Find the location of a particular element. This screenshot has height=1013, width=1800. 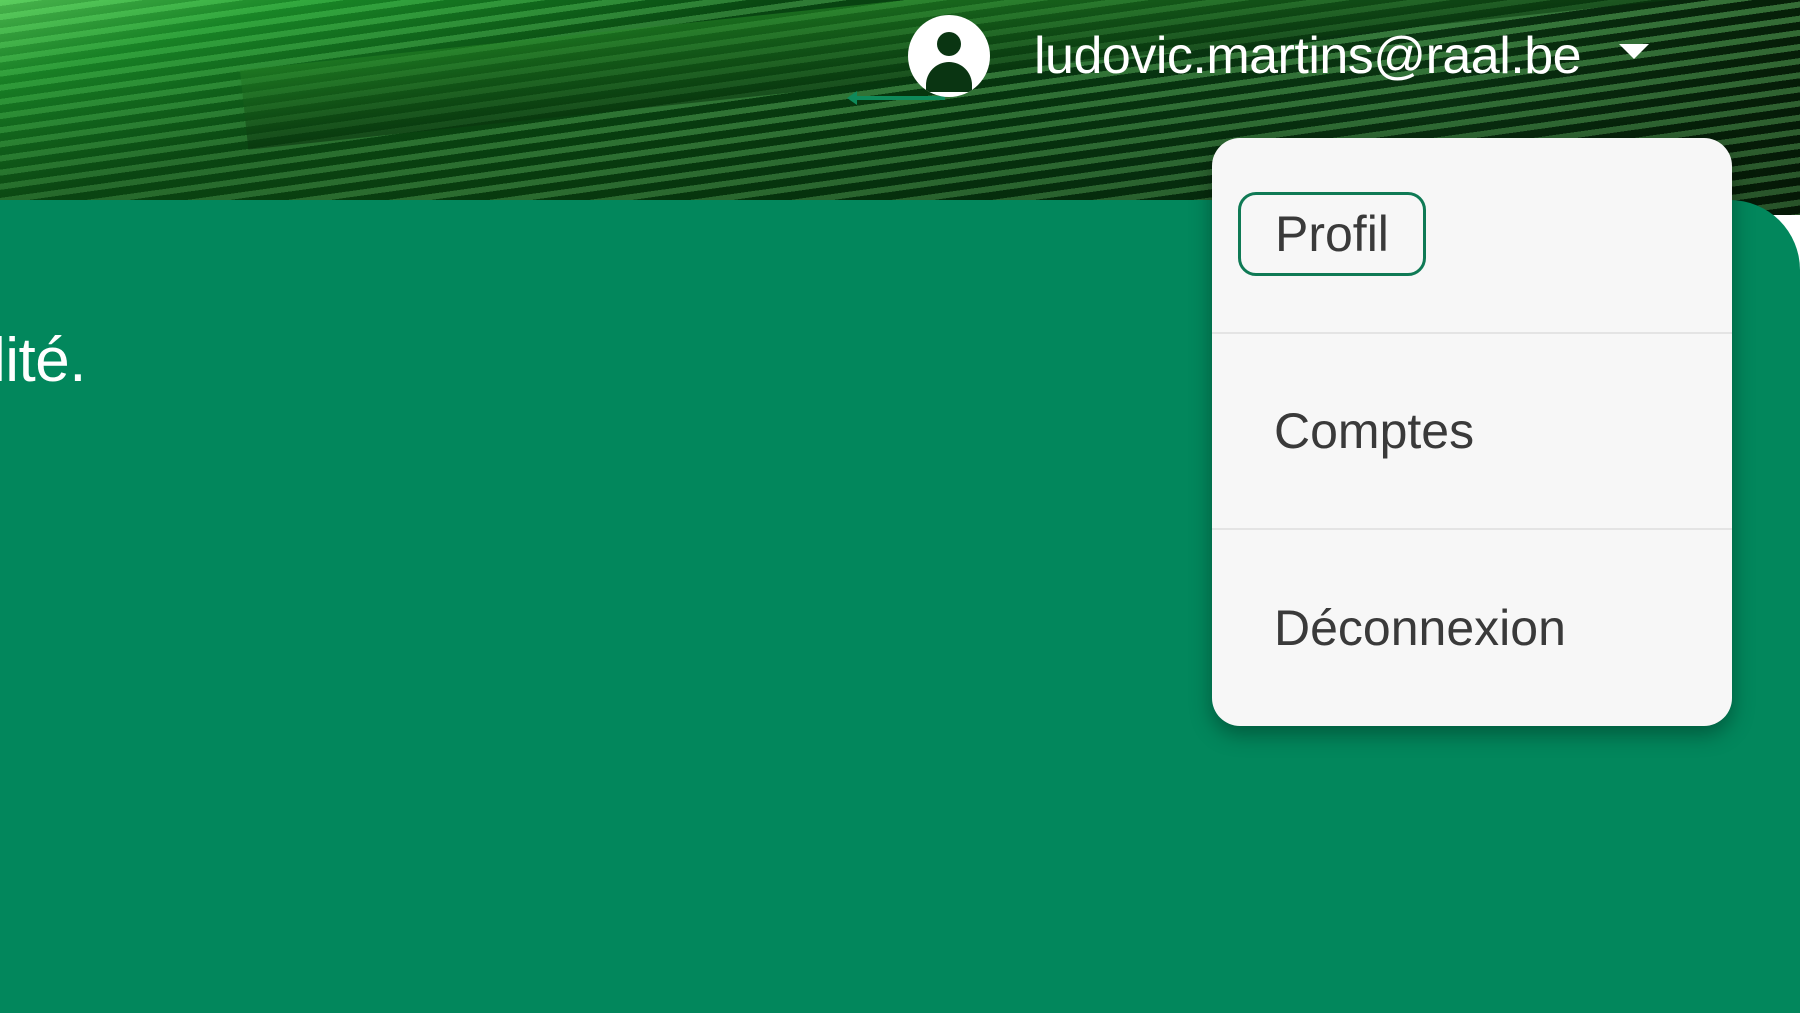

main-panel-text: lité. is located at coordinates (43, 360).